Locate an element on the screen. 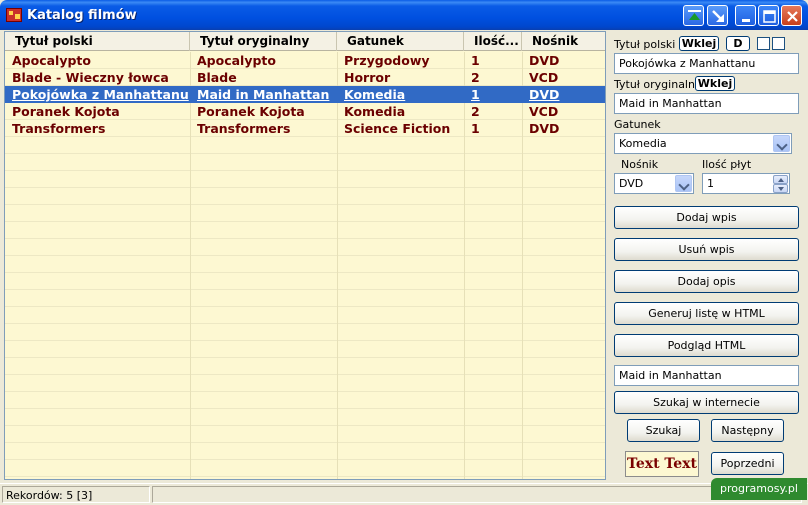 Image resolution: width=808 pixels, height=505 pixels. paste-polish-title-button: Wklej is located at coordinates (699, 43).